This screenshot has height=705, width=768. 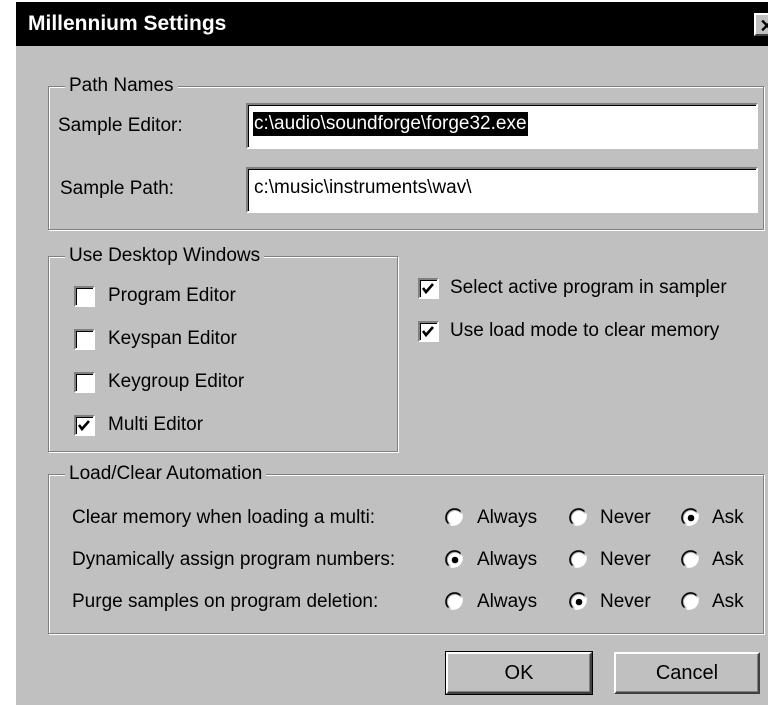 What do you see at coordinates (120, 125) in the screenshot?
I see `sample-editor-label: Sample Editor:` at bounding box center [120, 125].